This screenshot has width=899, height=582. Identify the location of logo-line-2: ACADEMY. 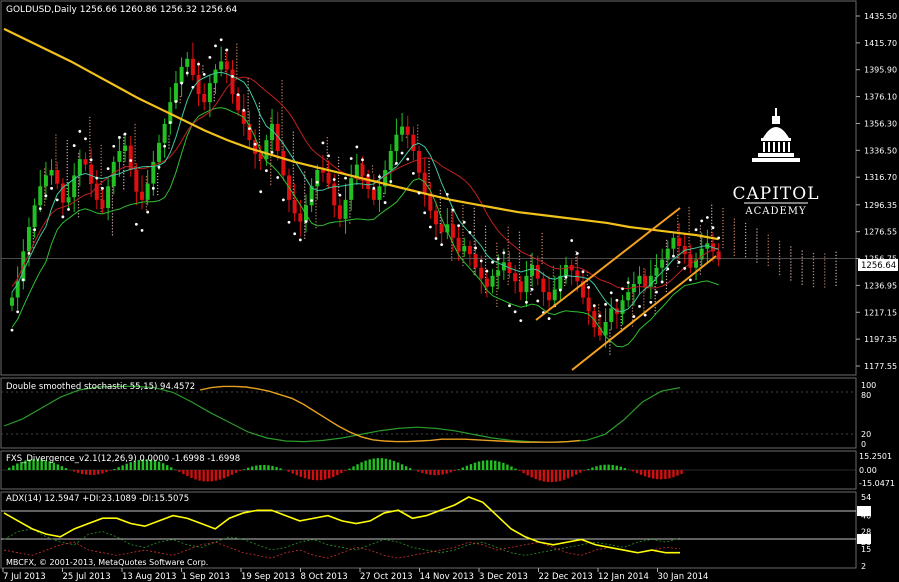
(775, 211).